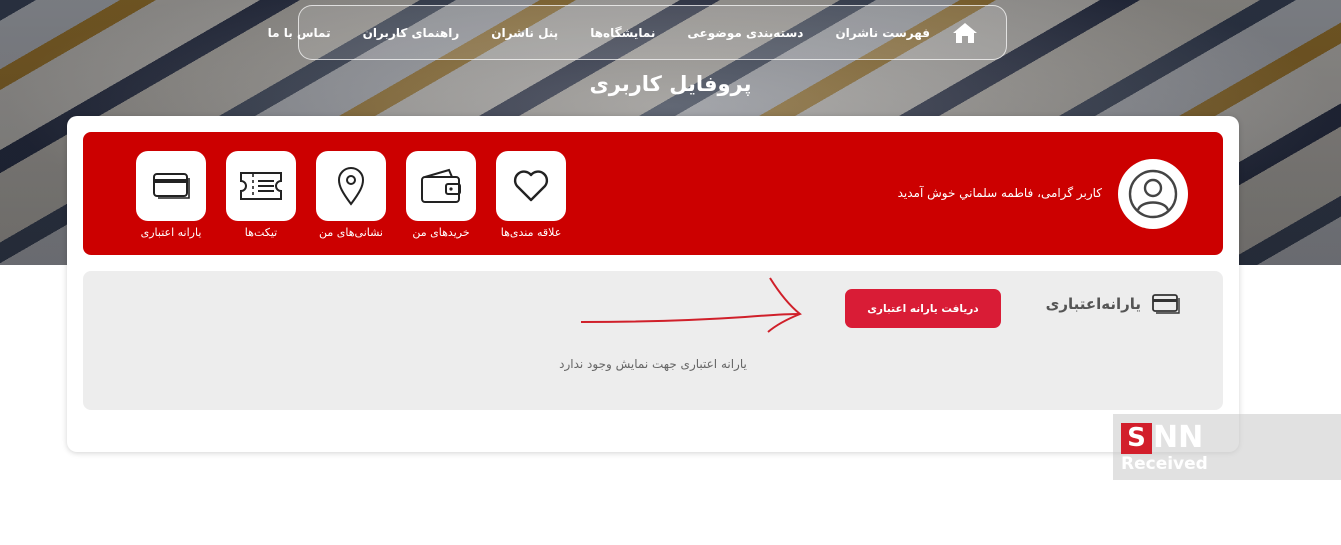 The image size is (1341, 545). What do you see at coordinates (882, 33) in the screenshot?
I see `nav-item-publishers: فهرست ناشران` at bounding box center [882, 33].